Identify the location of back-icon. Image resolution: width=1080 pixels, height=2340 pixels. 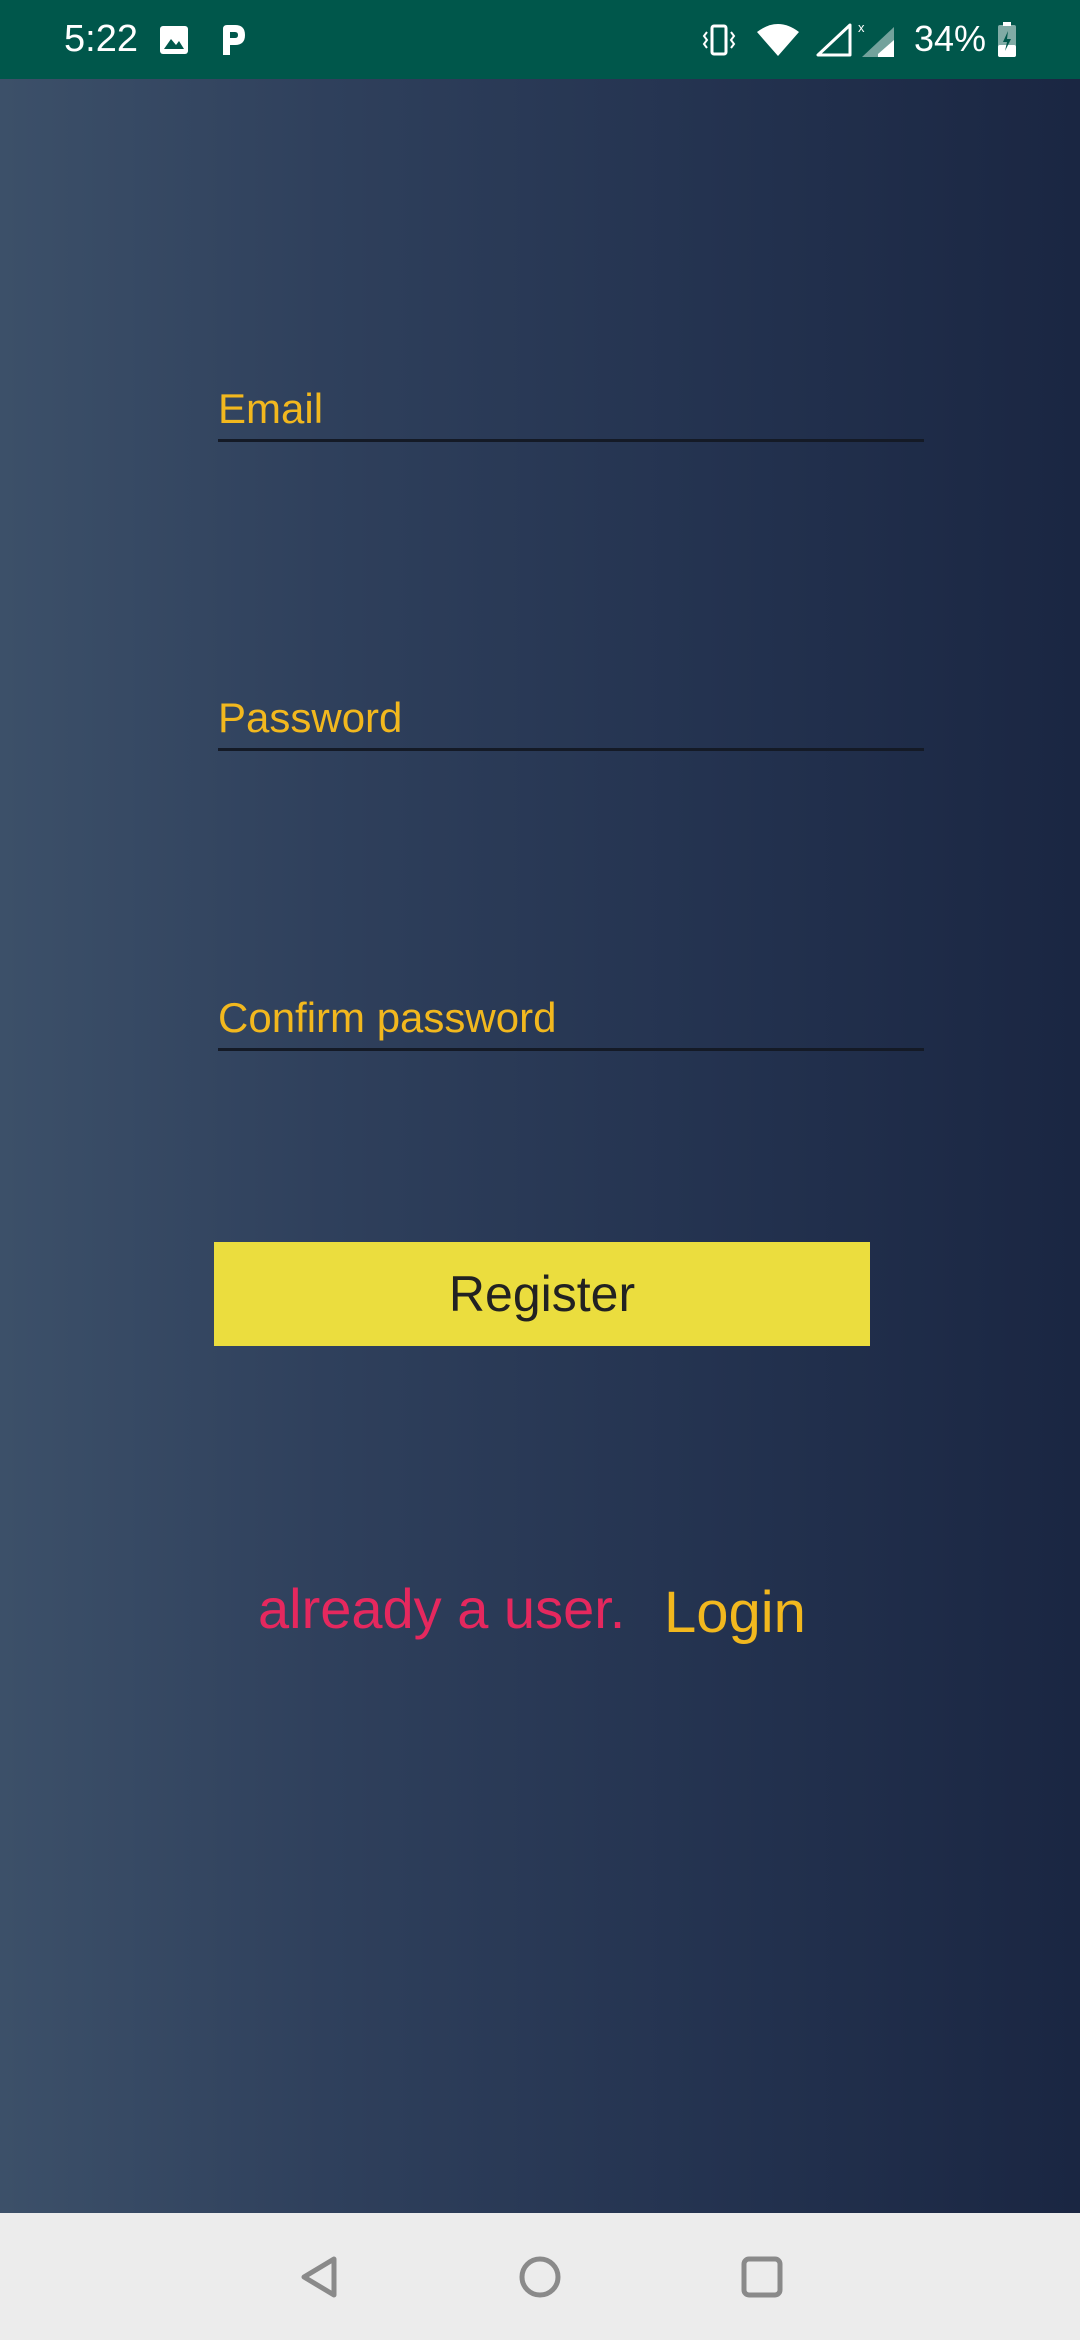
(320, 2276).